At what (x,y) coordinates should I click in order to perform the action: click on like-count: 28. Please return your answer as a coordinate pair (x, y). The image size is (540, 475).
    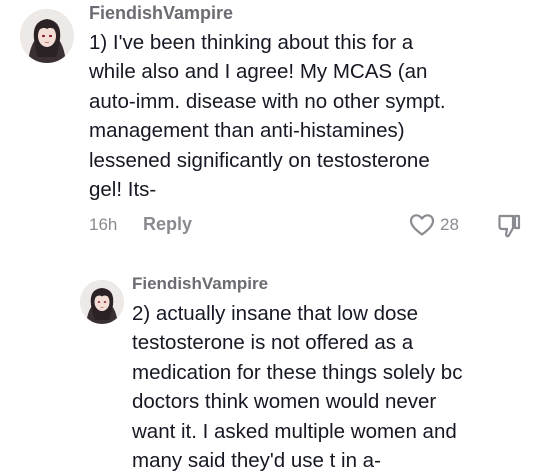
    Looking at the image, I should click on (449, 224).